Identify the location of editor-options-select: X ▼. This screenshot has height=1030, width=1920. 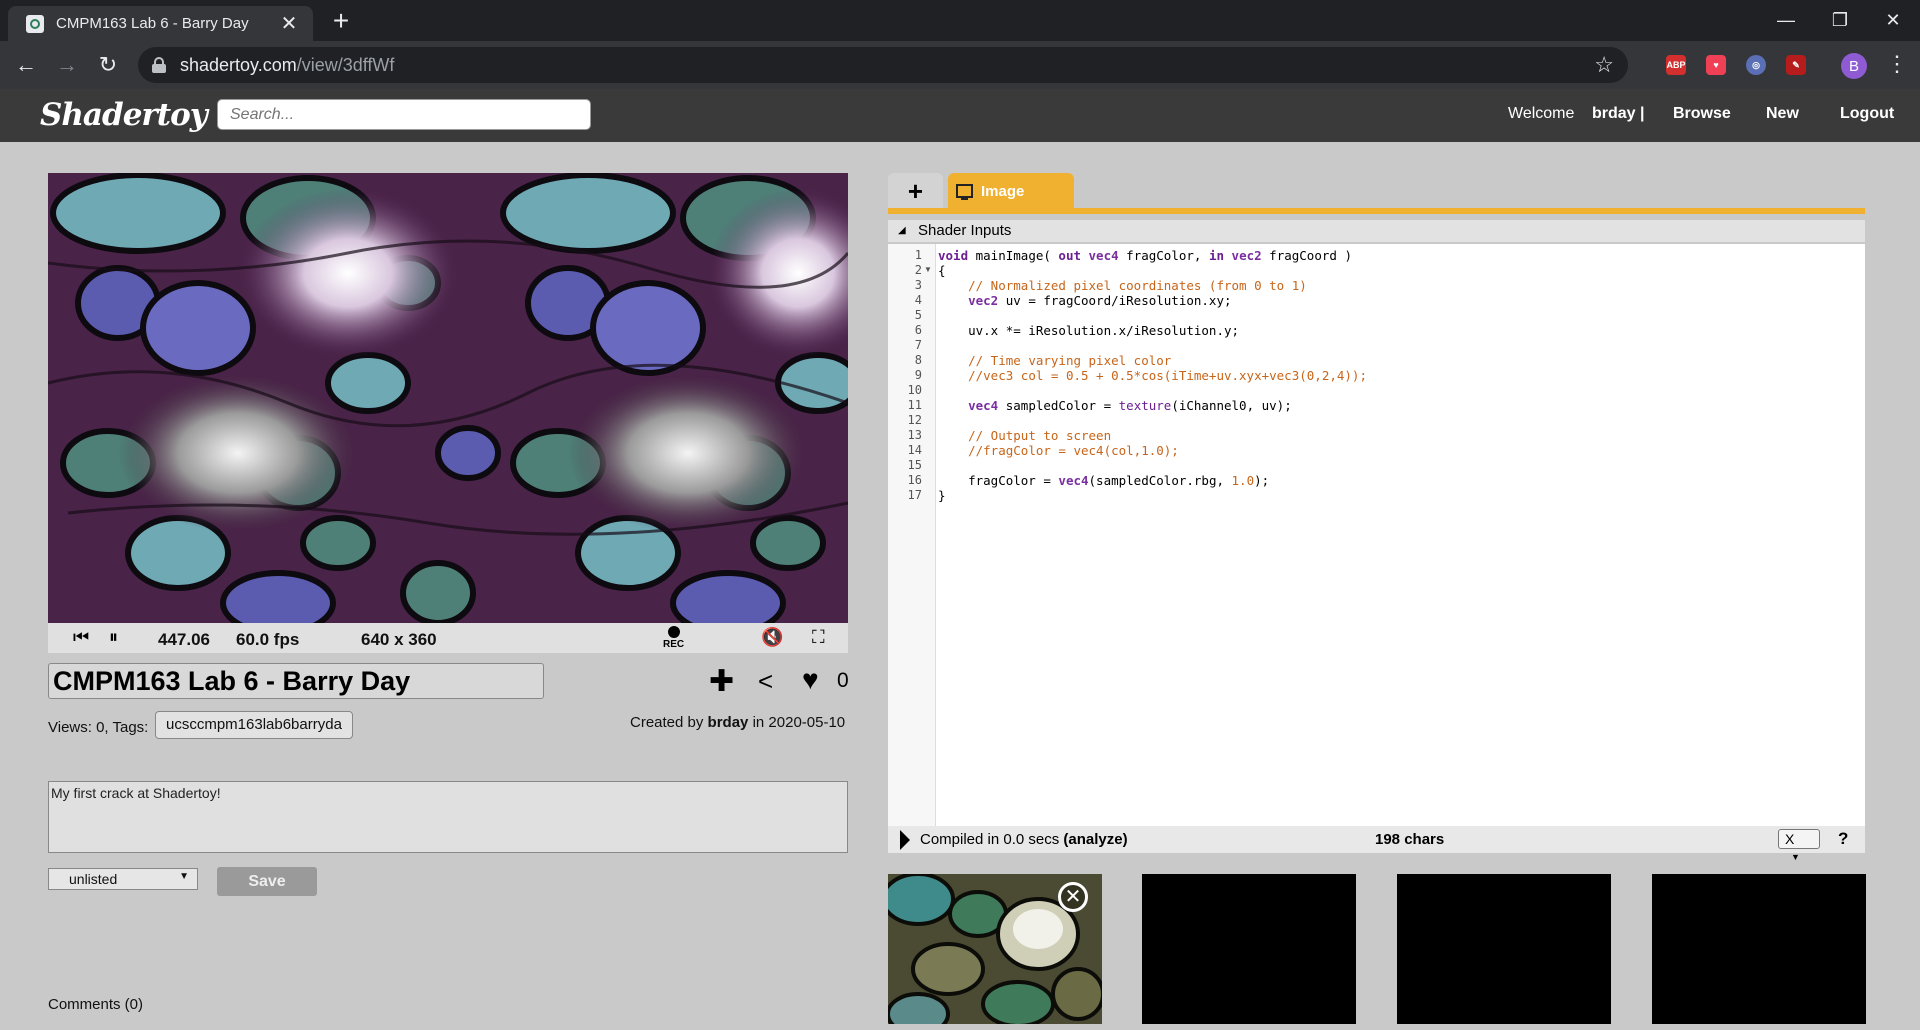
(1799, 845).